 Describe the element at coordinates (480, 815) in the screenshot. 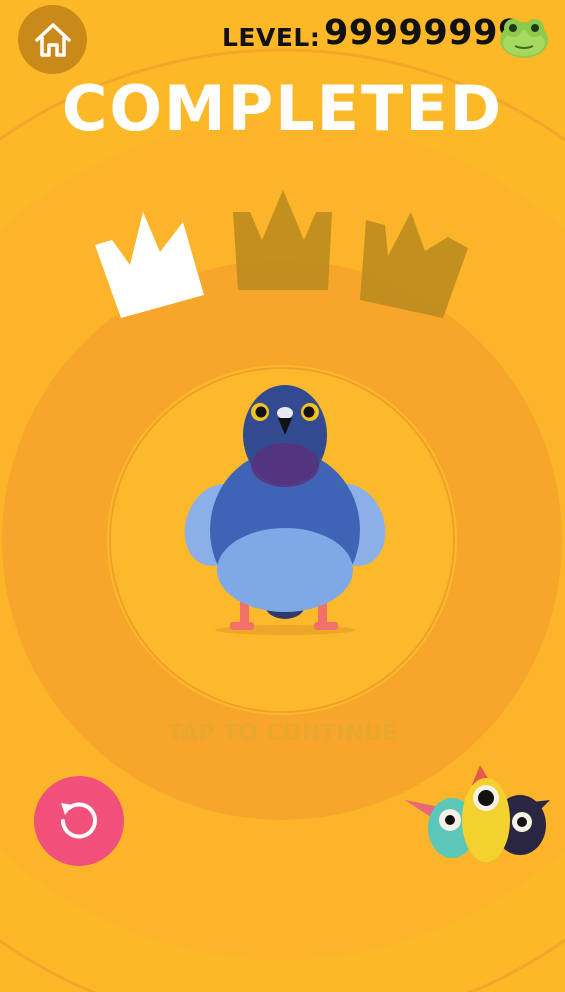

I see `bird-trio-characters` at that location.